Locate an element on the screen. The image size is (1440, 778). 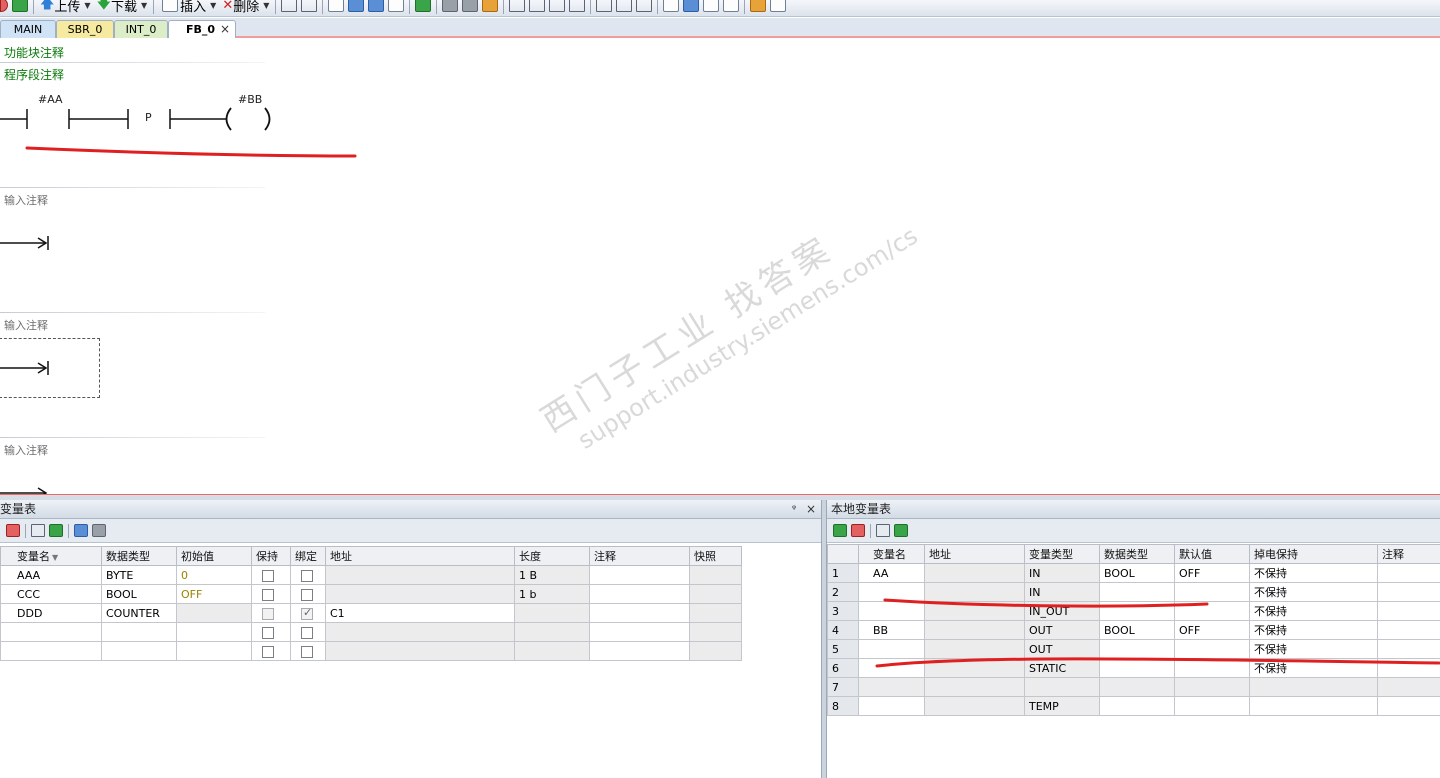
tab-fb-0: FB_0 × is located at coordinates (202, 29).